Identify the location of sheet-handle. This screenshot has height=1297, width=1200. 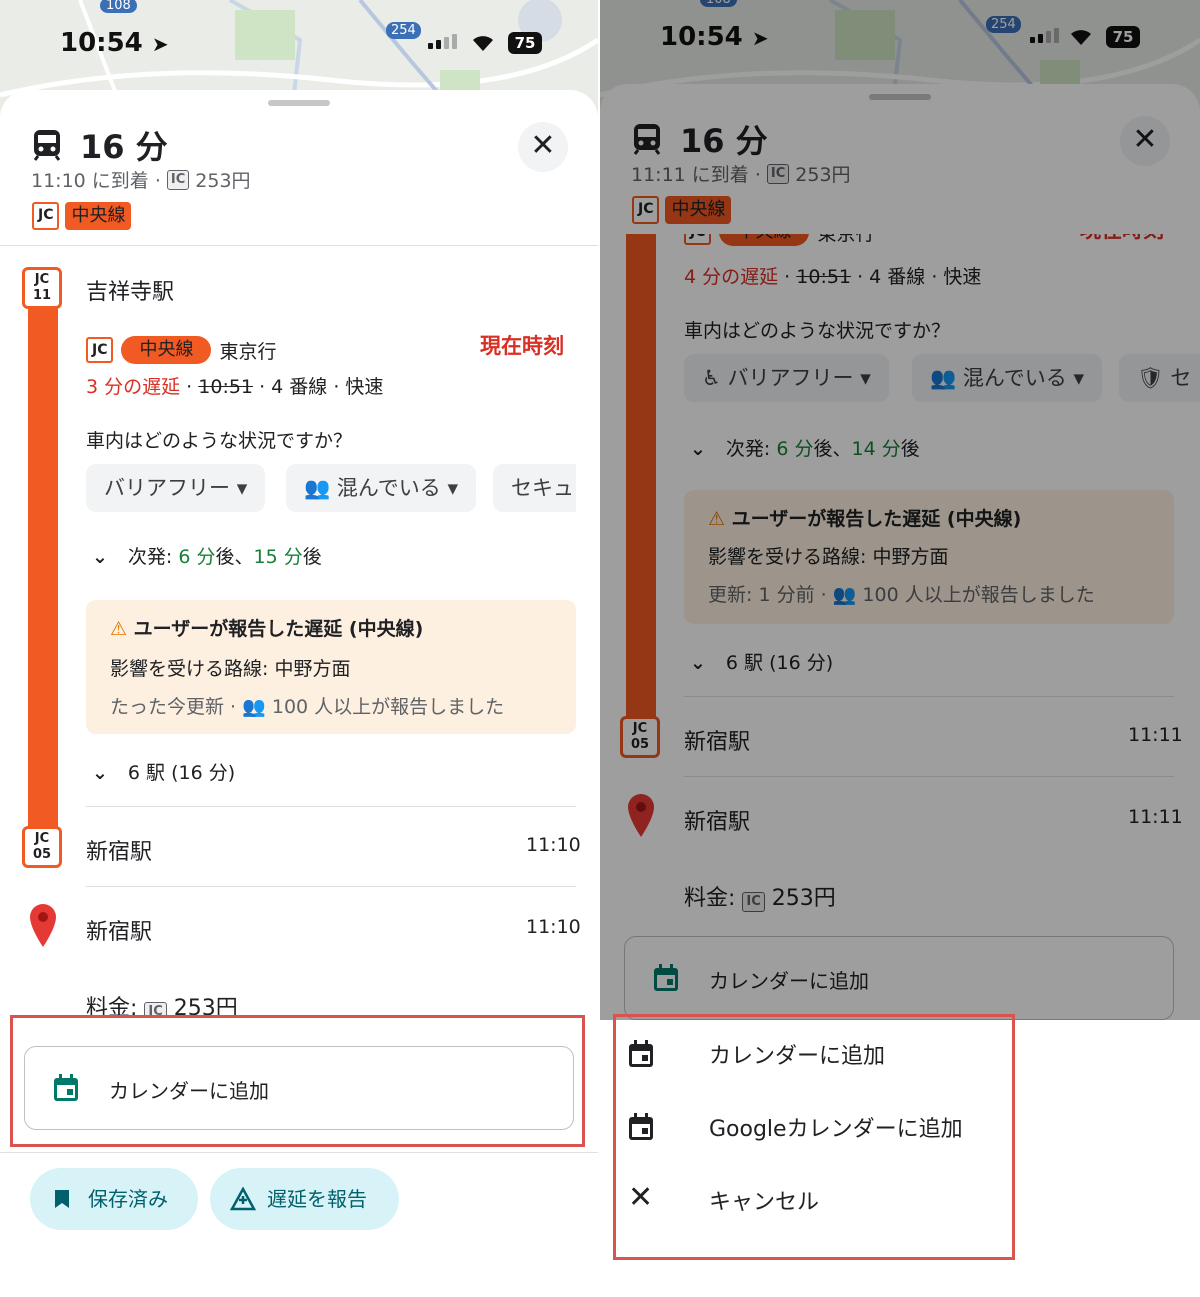
(299, 103).